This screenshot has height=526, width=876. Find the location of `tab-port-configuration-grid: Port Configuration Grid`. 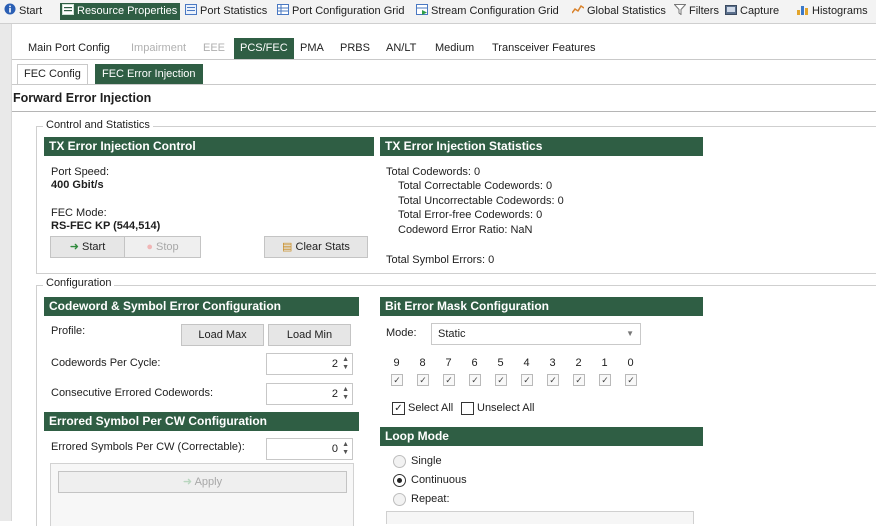

tab-port-configuration-grid: Port Configuration Grid is located at coordinates (341, 11).